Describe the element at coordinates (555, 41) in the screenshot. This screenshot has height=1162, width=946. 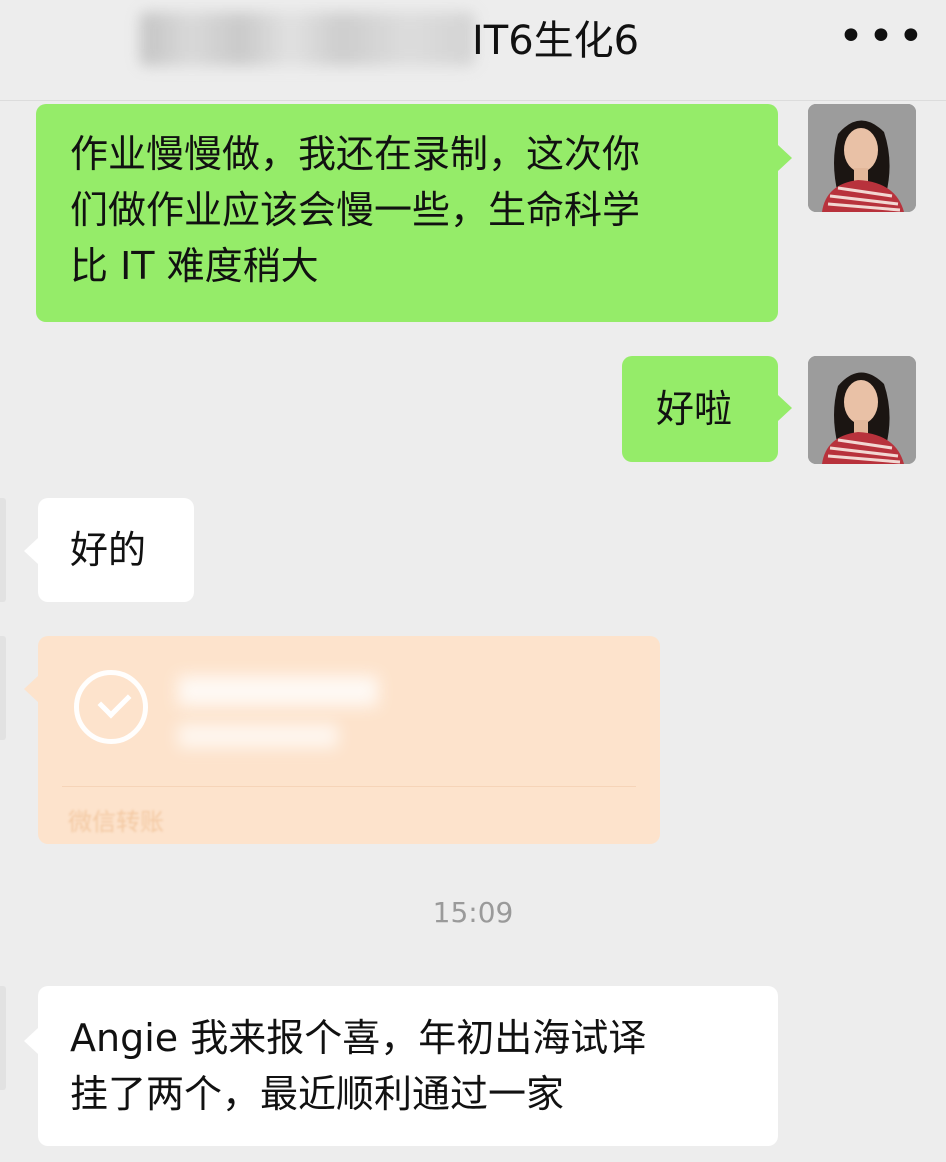
I see `chat-title: IT6生化6` at that location.